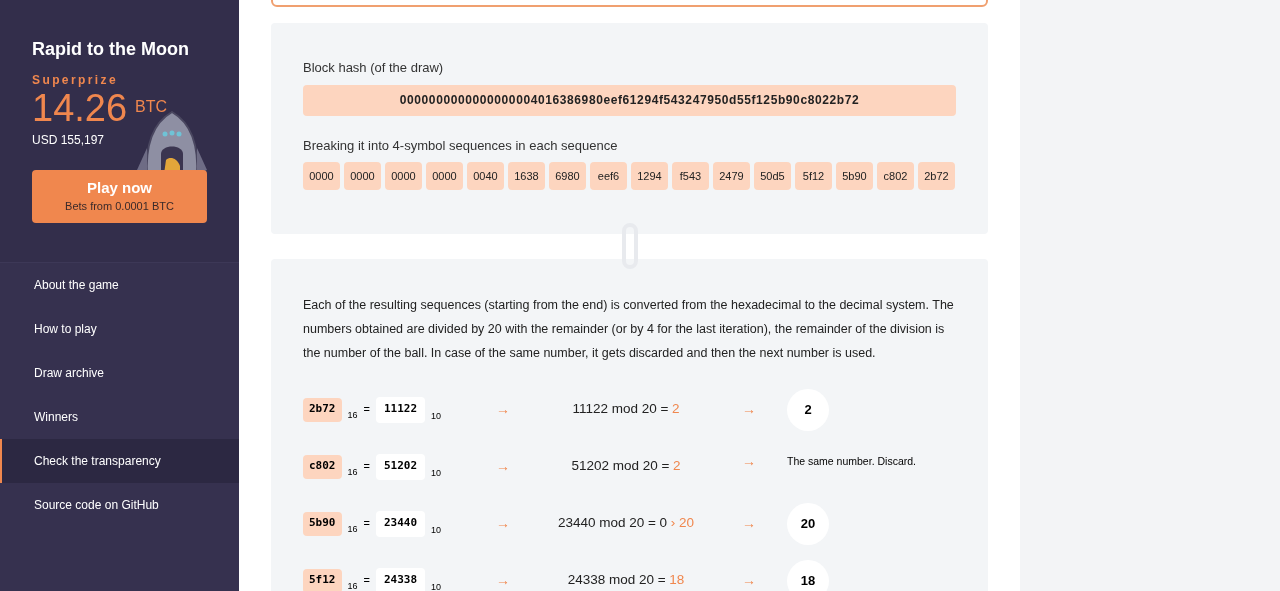 This screenshot has width=1280, height=591. What do you see at coordinates (772, 176) in the screenshot?
I see `sequence-chip: 50d5` at bounding box center [772, 176].